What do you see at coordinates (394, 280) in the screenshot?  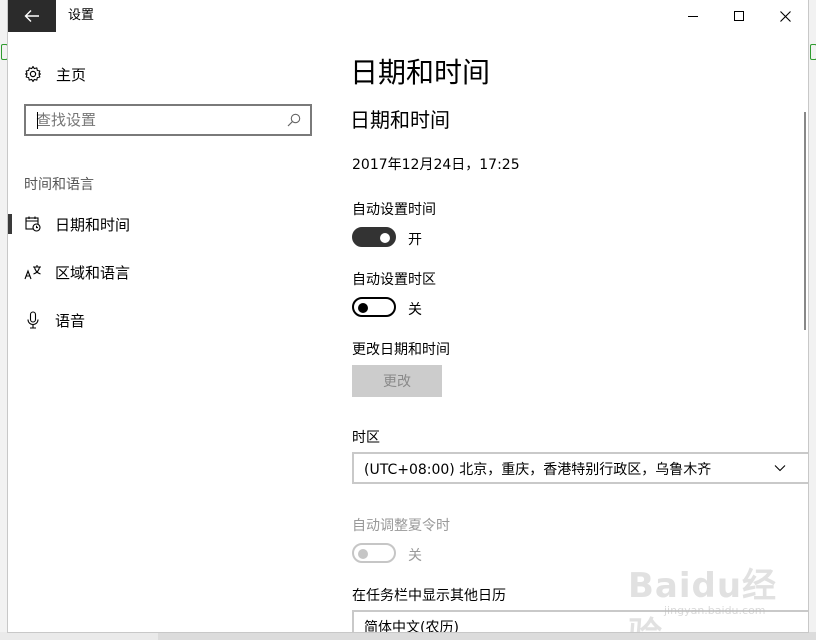 I see `auto-timezone-label: 自动设置时区` at bounding box center [394, 280].